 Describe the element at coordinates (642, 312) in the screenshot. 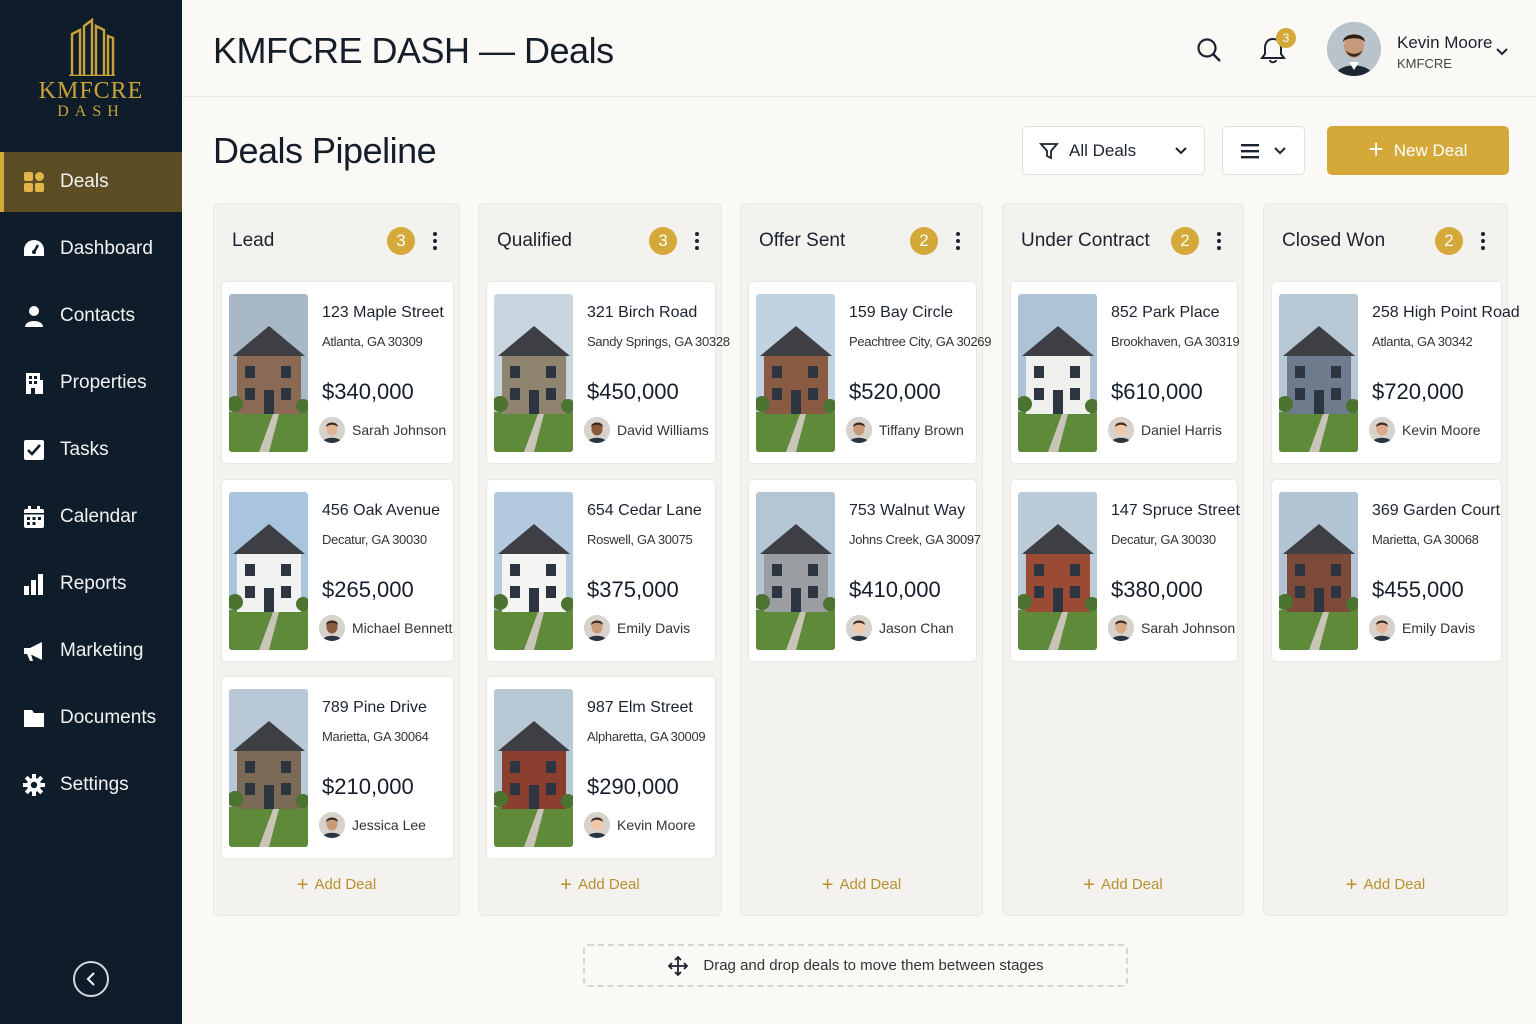

I see `deal-street: 321 Birch Road` at that location.